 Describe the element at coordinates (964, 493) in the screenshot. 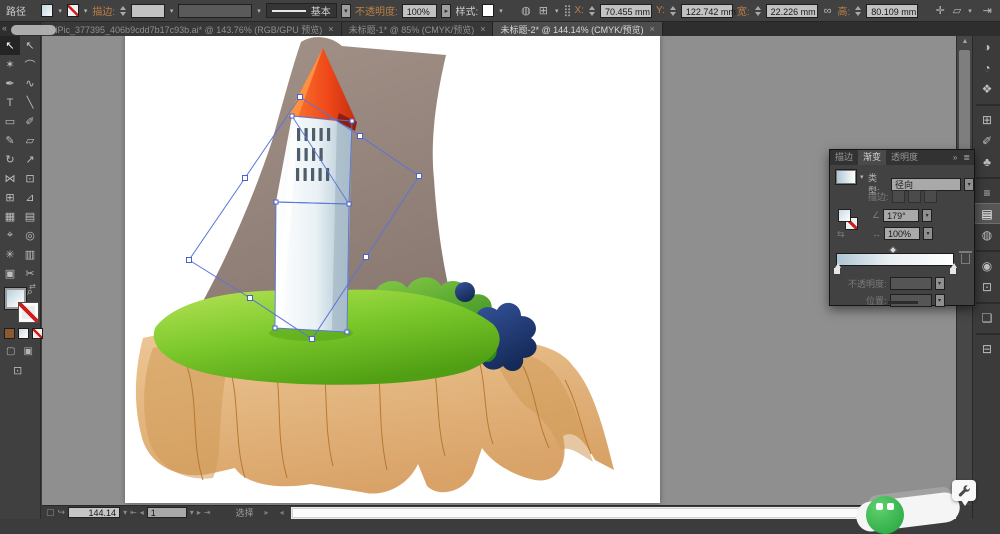

I see `wrench-tooltip-bubble` at that location.